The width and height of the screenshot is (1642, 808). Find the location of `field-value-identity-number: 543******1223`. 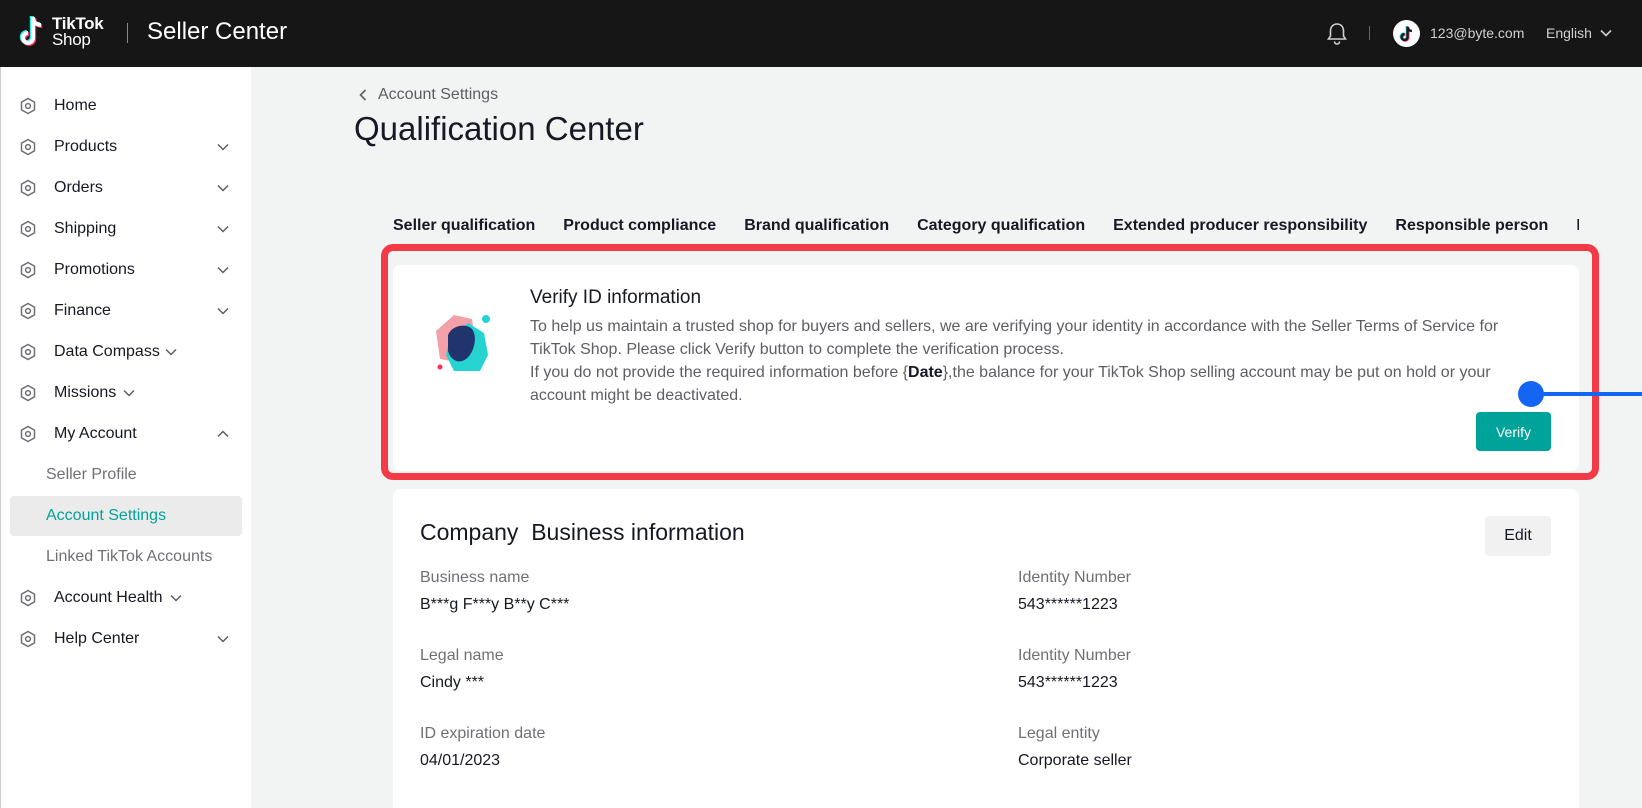

field-value-identity-number: 543******1223 is located at coordinates (1068, 604).